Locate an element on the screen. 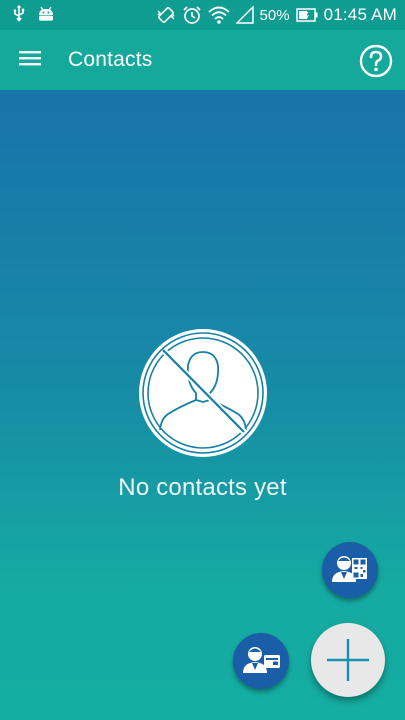 Image resolution: width=405 pixels, height=720 pixels. page-title: Contacts is located at coordinates (110, 59).